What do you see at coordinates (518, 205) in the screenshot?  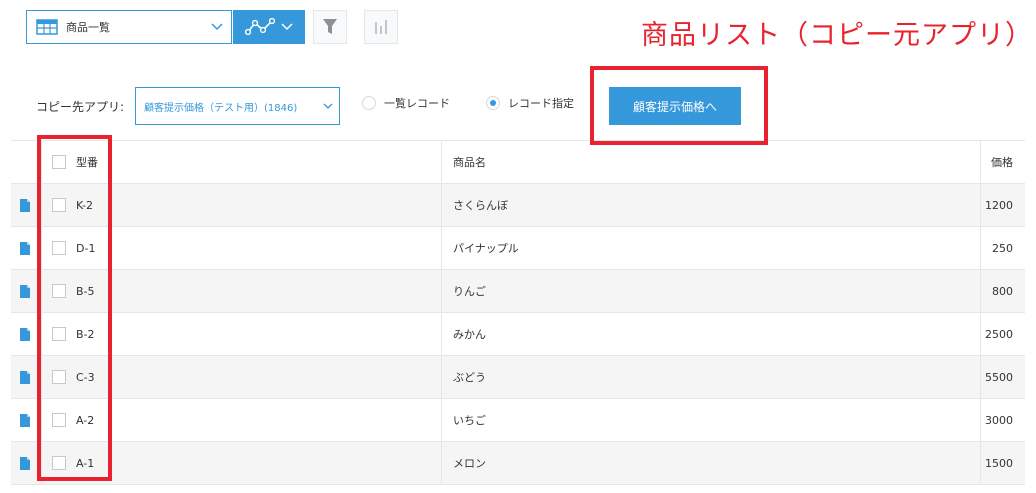 I see `table-row: K-2 さくらんぼ 1200` at bounding box center [518, 205].